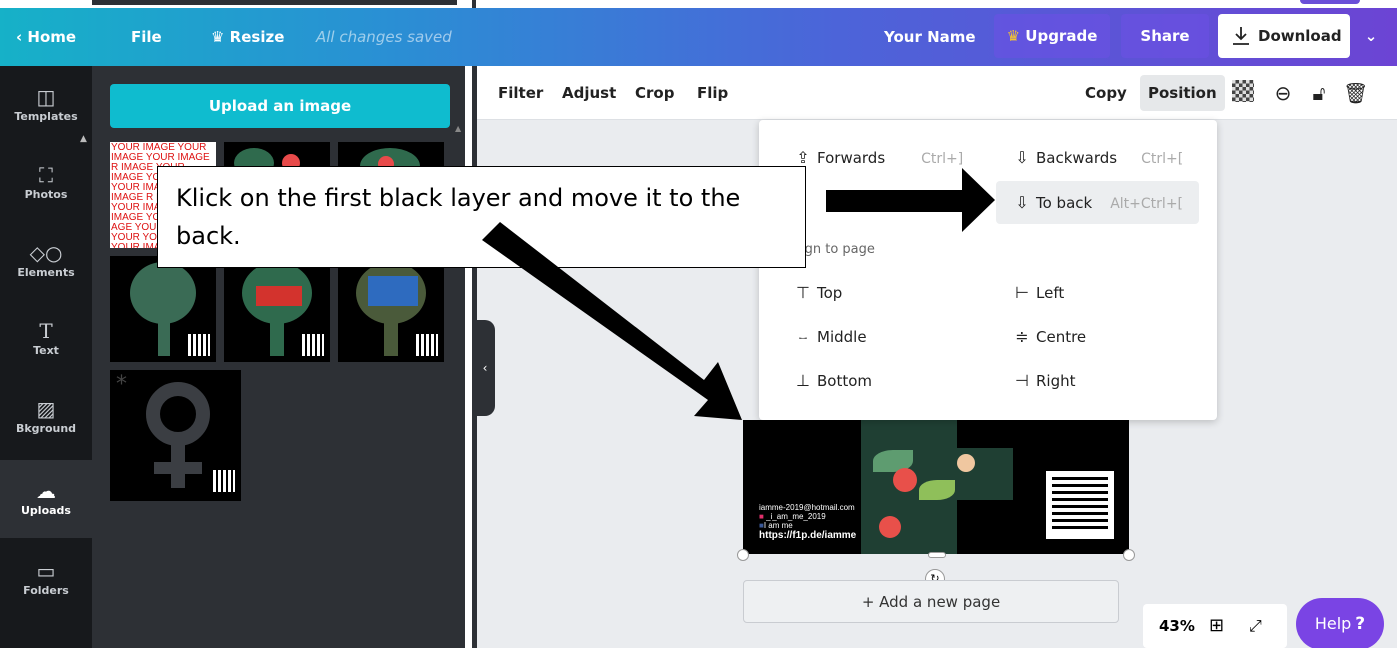 The image size is (1397, 648). I want to click on backwards-icon: ⇩, so click(1022, 157).